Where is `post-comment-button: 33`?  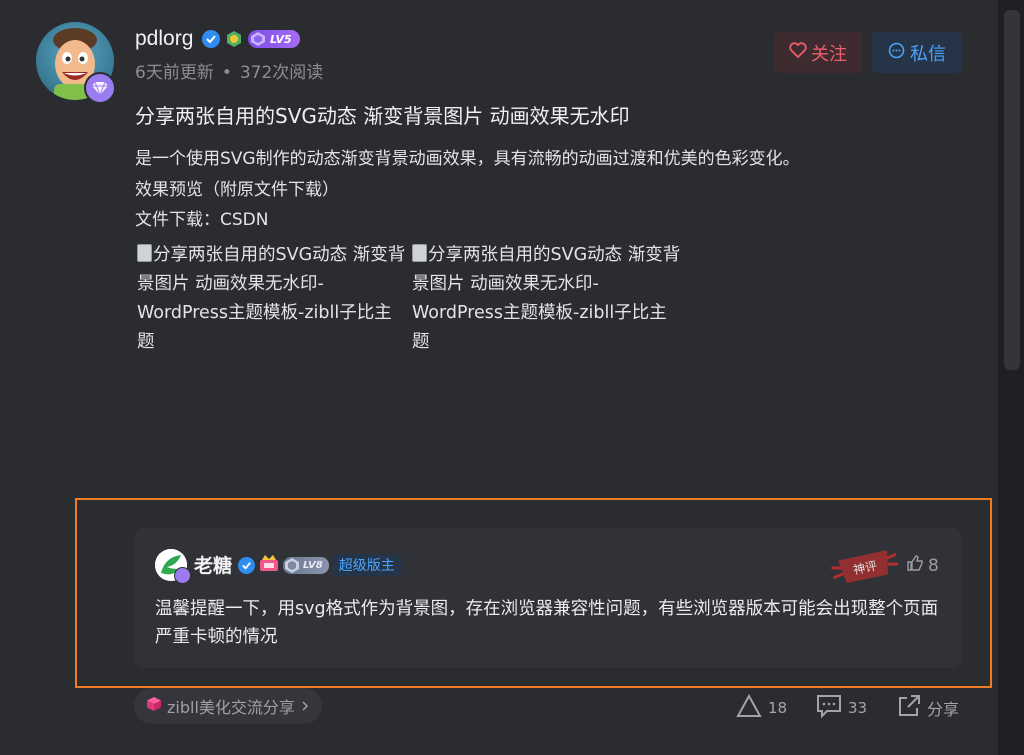
post-comment-button: 33 is located at coordinates (841, 708).